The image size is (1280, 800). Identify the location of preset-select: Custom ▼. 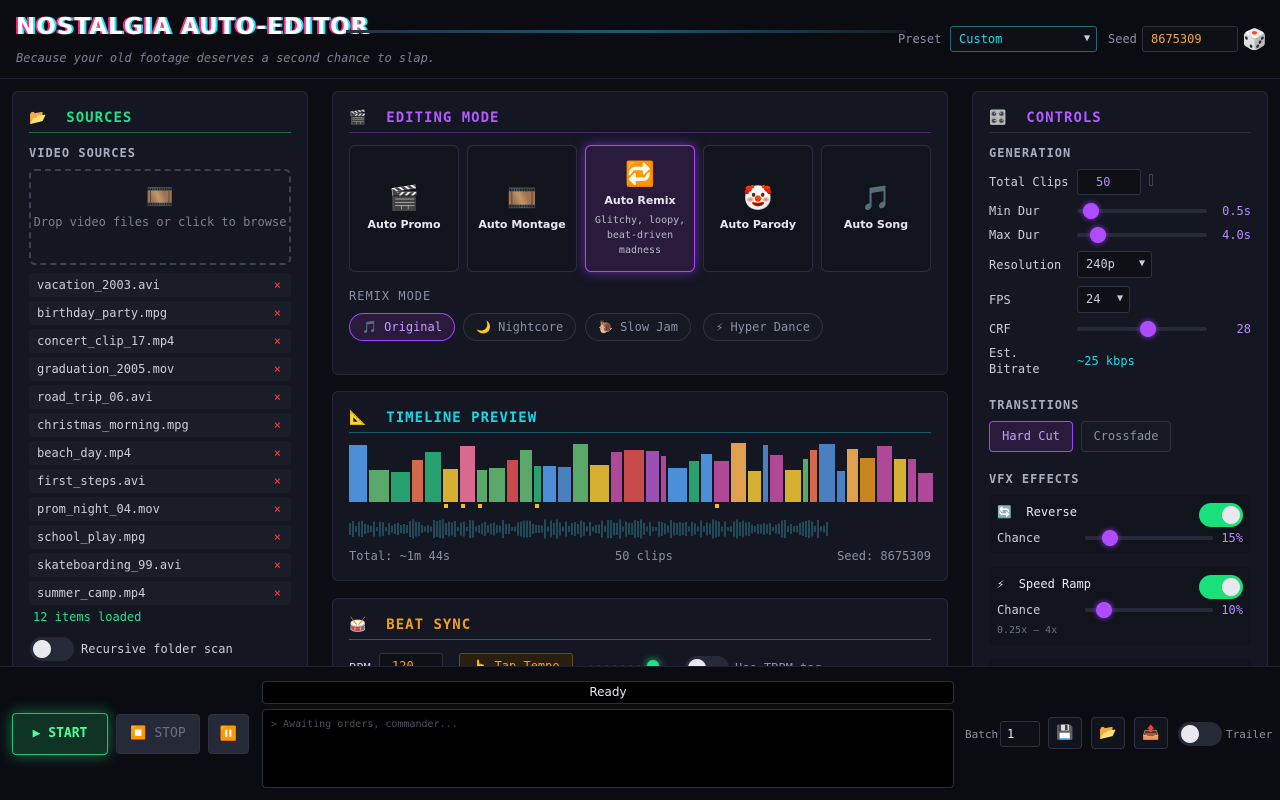
(1023, 39).